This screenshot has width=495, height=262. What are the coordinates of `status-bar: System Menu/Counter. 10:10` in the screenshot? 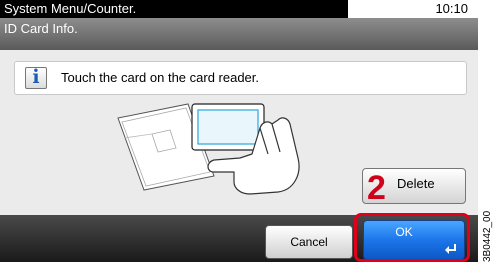 It's located at (239, 9).